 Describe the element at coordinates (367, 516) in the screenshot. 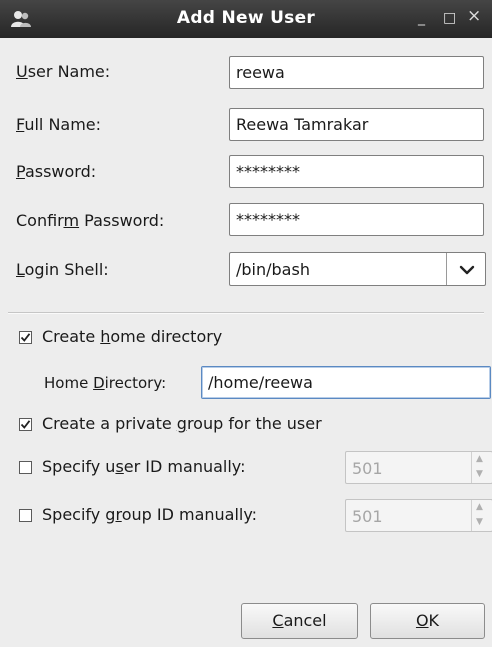

I see `group-id-value: 501` at that location.